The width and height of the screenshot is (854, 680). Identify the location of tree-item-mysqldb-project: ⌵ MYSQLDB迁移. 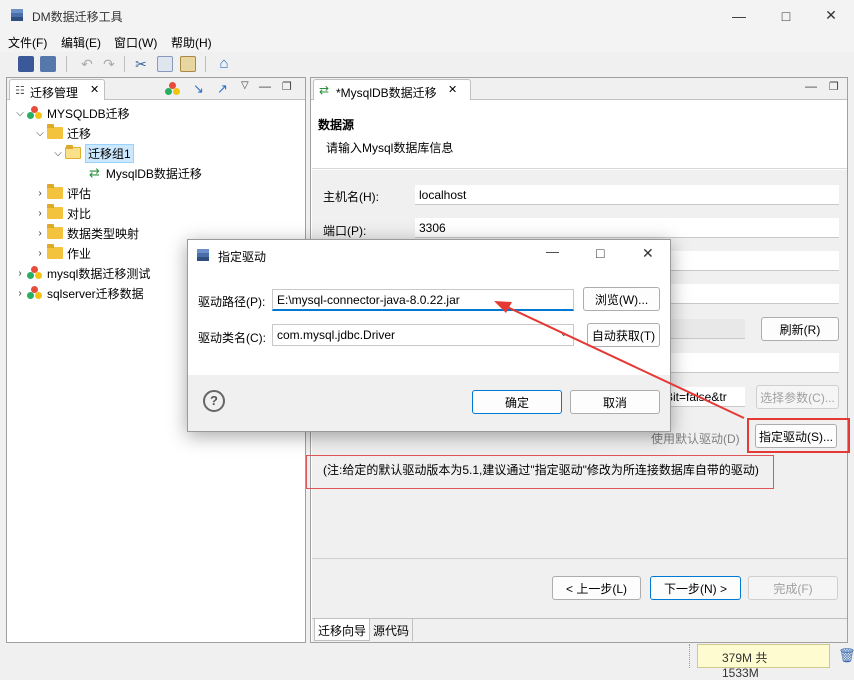
(71, 113).